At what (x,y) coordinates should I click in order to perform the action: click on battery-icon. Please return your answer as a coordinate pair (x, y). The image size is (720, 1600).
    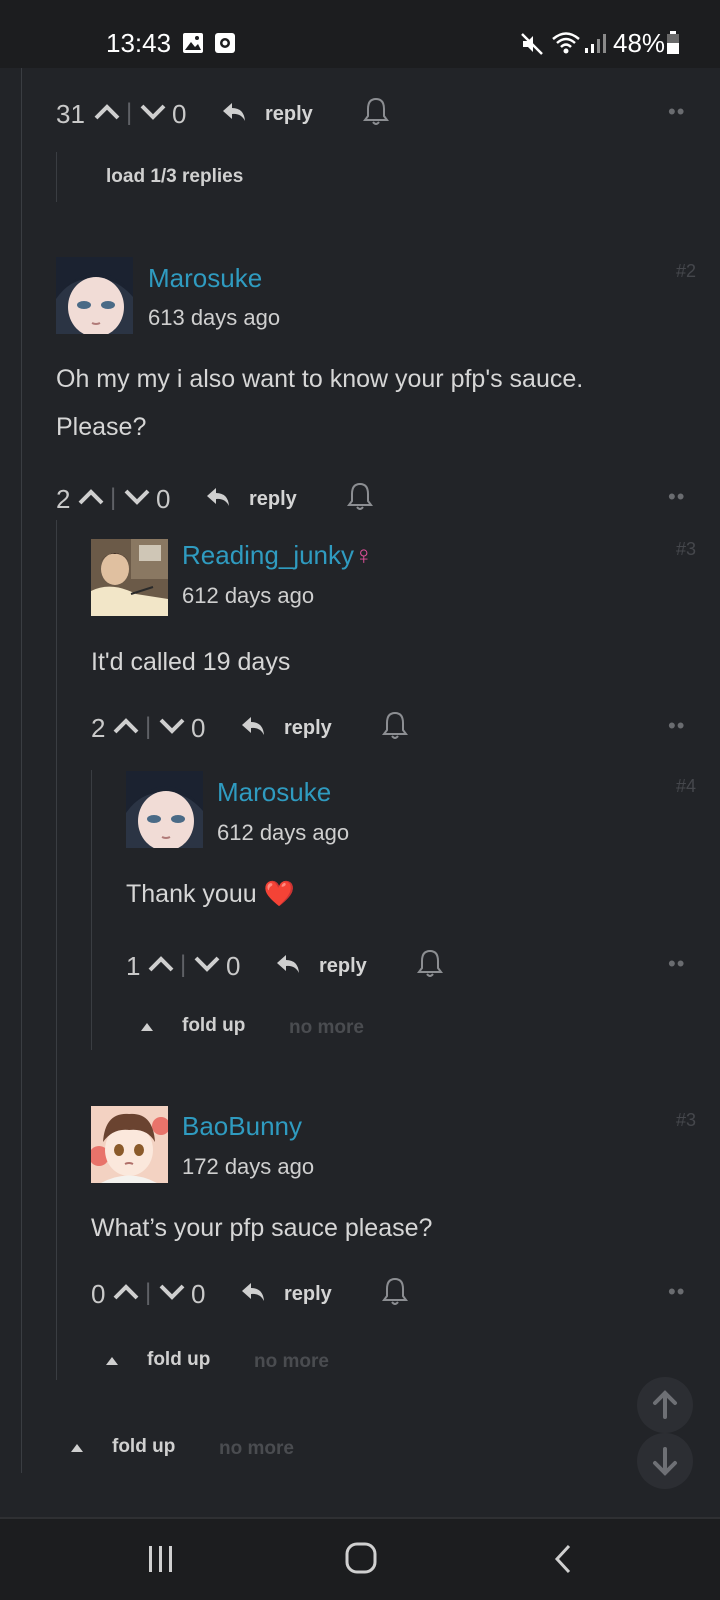
    Looking at the image, I should click on (673, 42).